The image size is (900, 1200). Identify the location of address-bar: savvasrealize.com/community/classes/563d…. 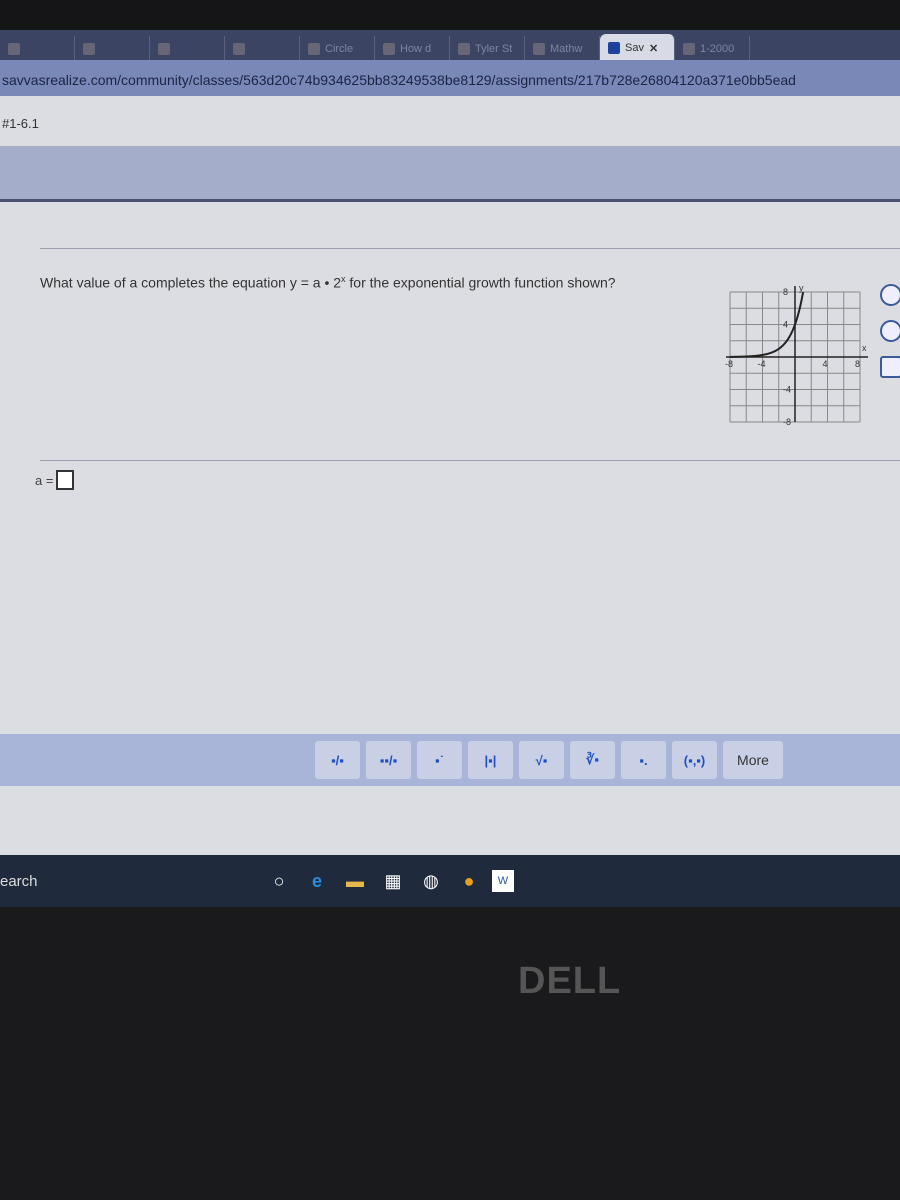
(450, 78).